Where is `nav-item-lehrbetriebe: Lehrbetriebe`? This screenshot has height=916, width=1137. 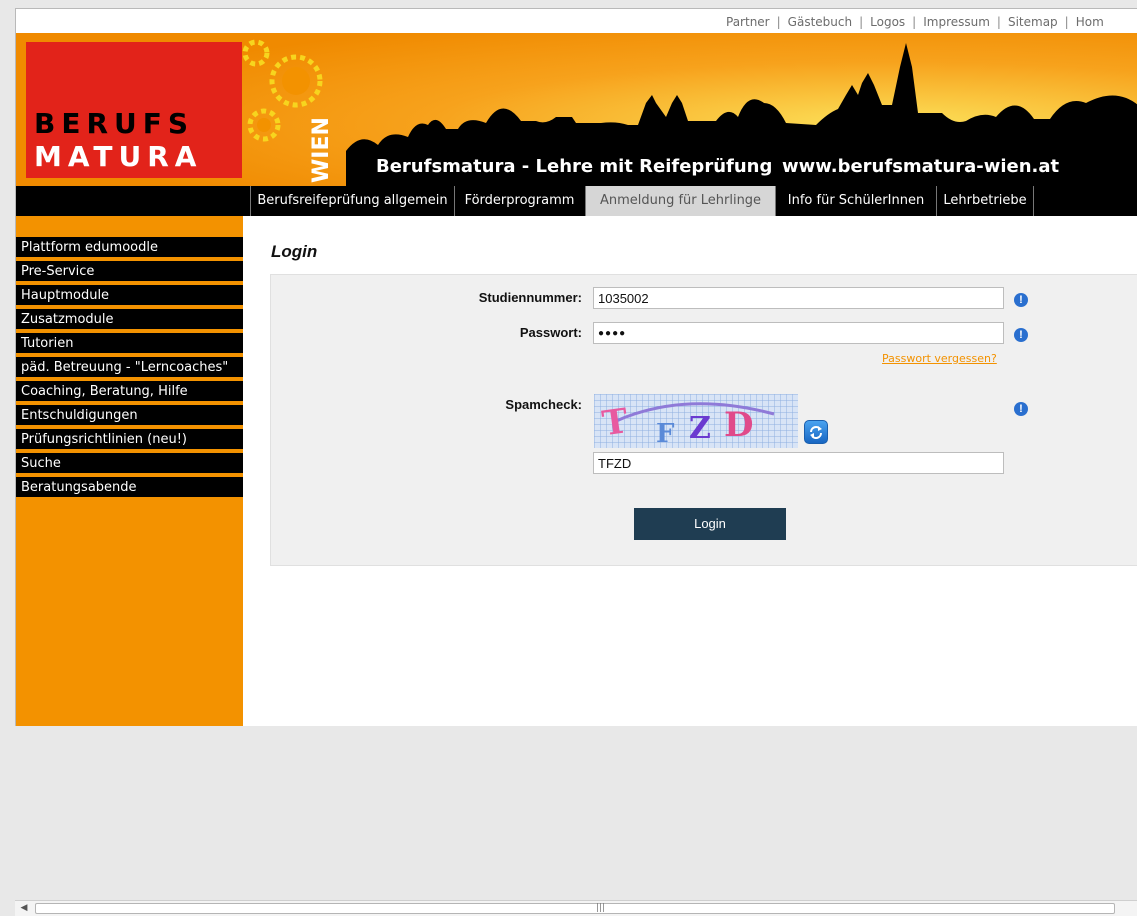 nav-item-lehrbetriebe: Lehrbetriebe is located at coordinates (985, 201).